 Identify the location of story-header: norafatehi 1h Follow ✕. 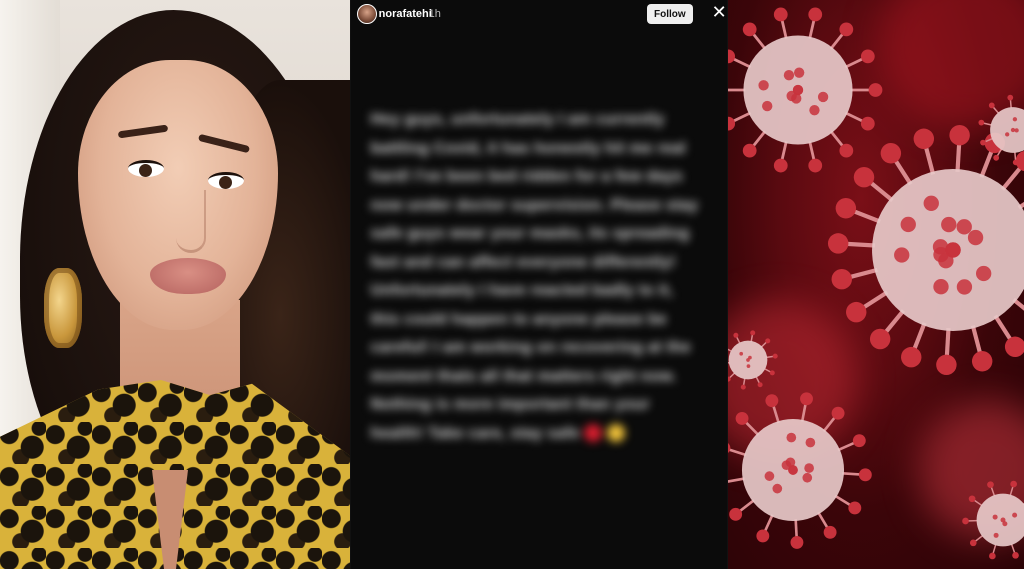
(539, 15).